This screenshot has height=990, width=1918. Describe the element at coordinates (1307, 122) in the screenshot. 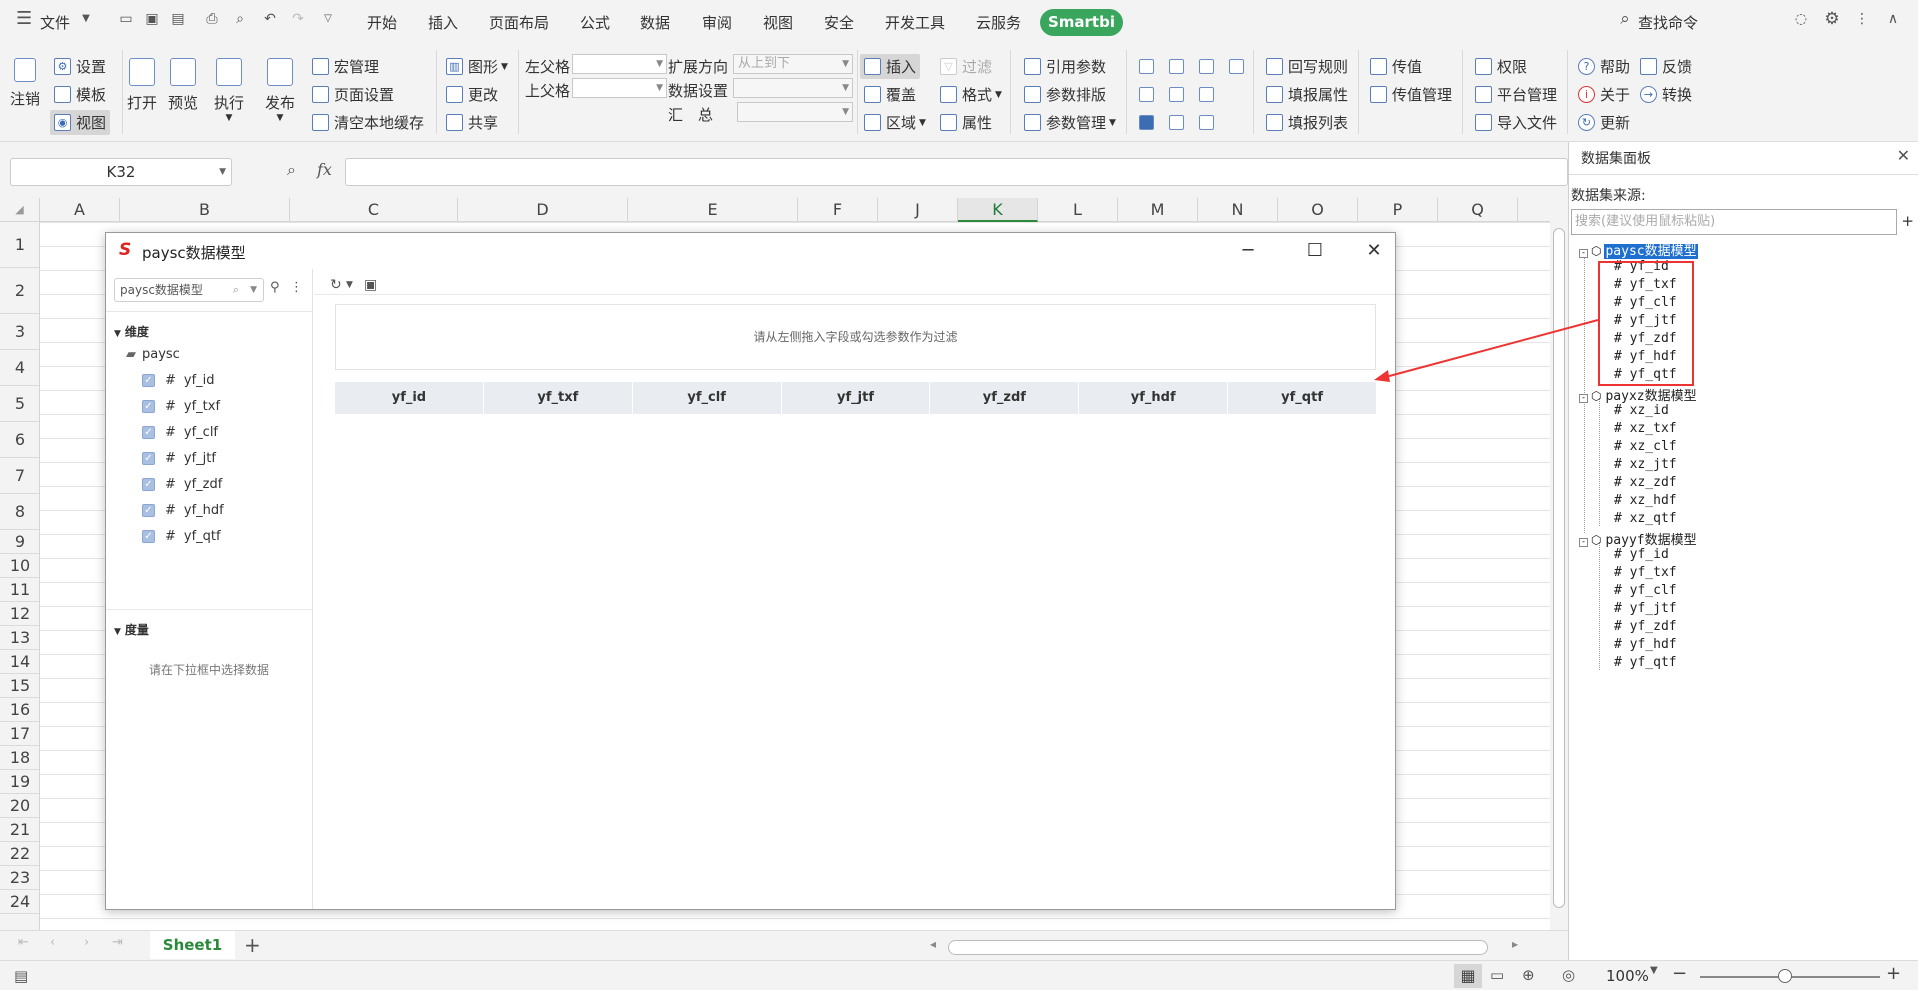

I see `fill-list-button: 填报列表` at that location.